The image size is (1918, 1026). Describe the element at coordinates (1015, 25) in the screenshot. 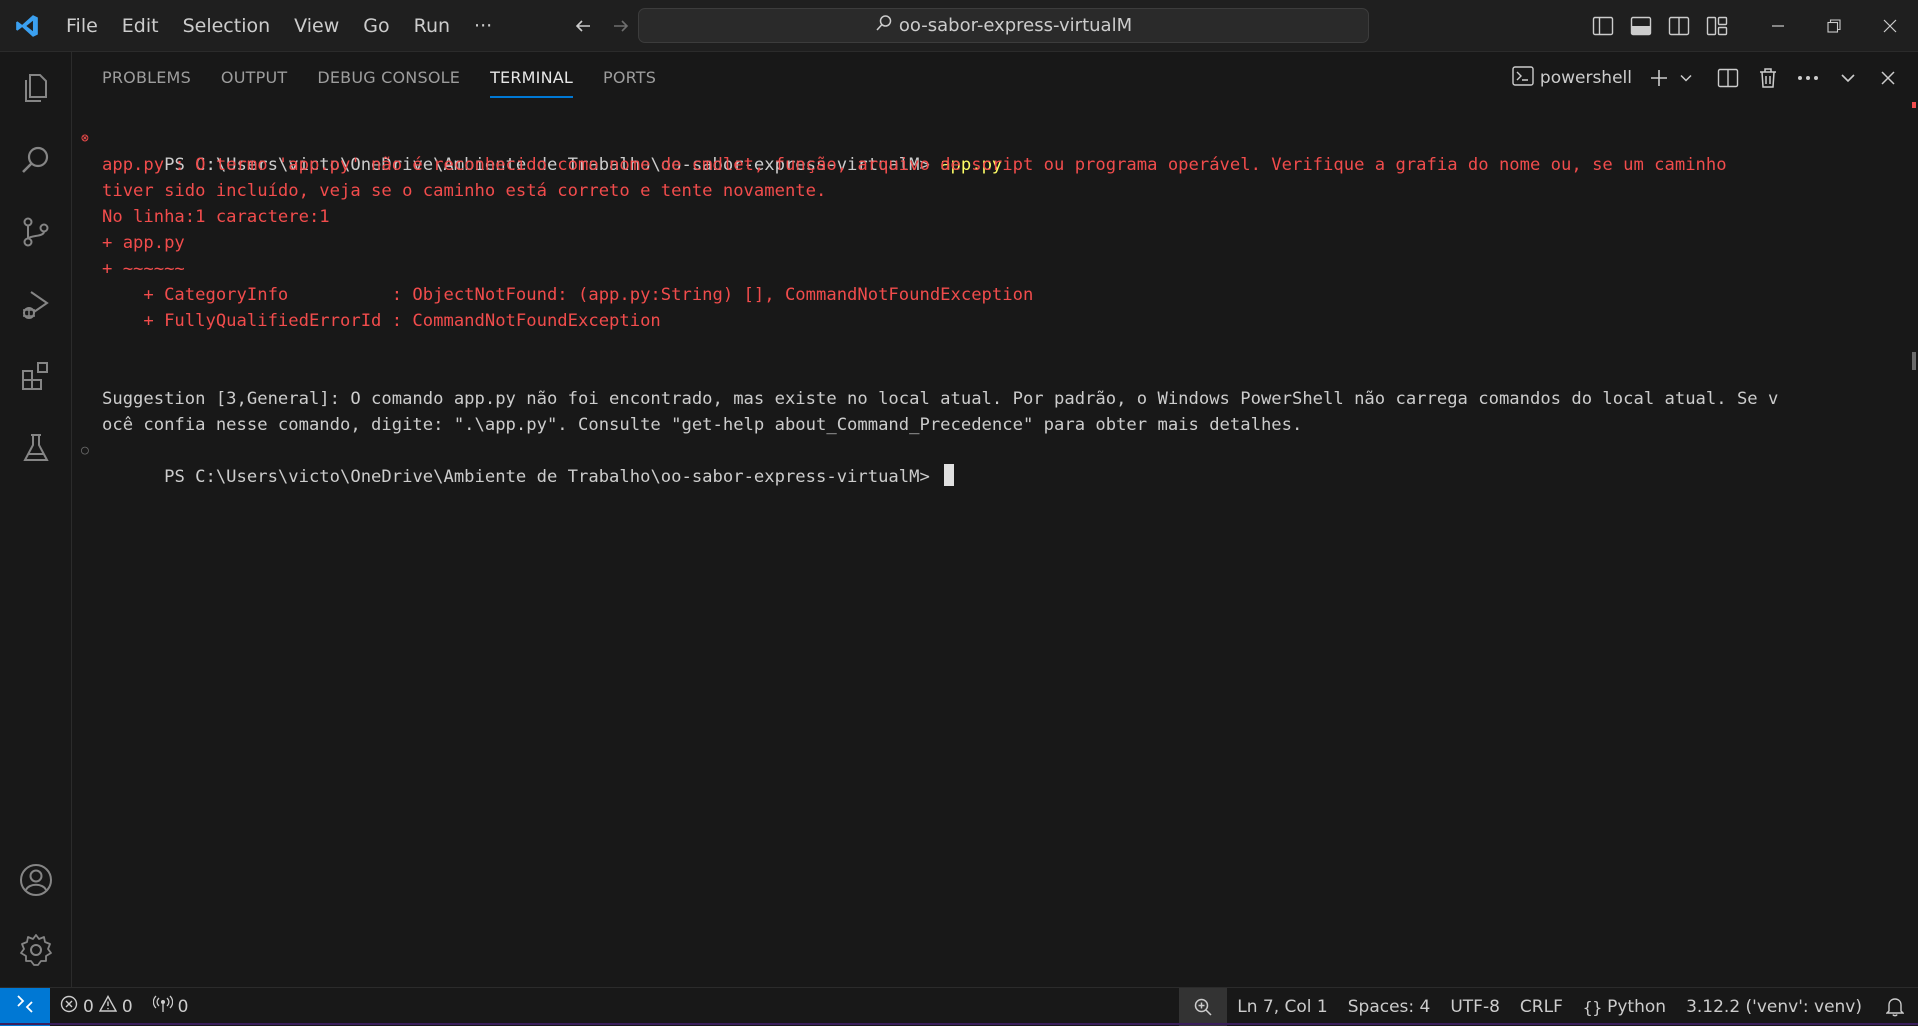

I see `search-label: oo-sabor-express-virtualM` at that location.